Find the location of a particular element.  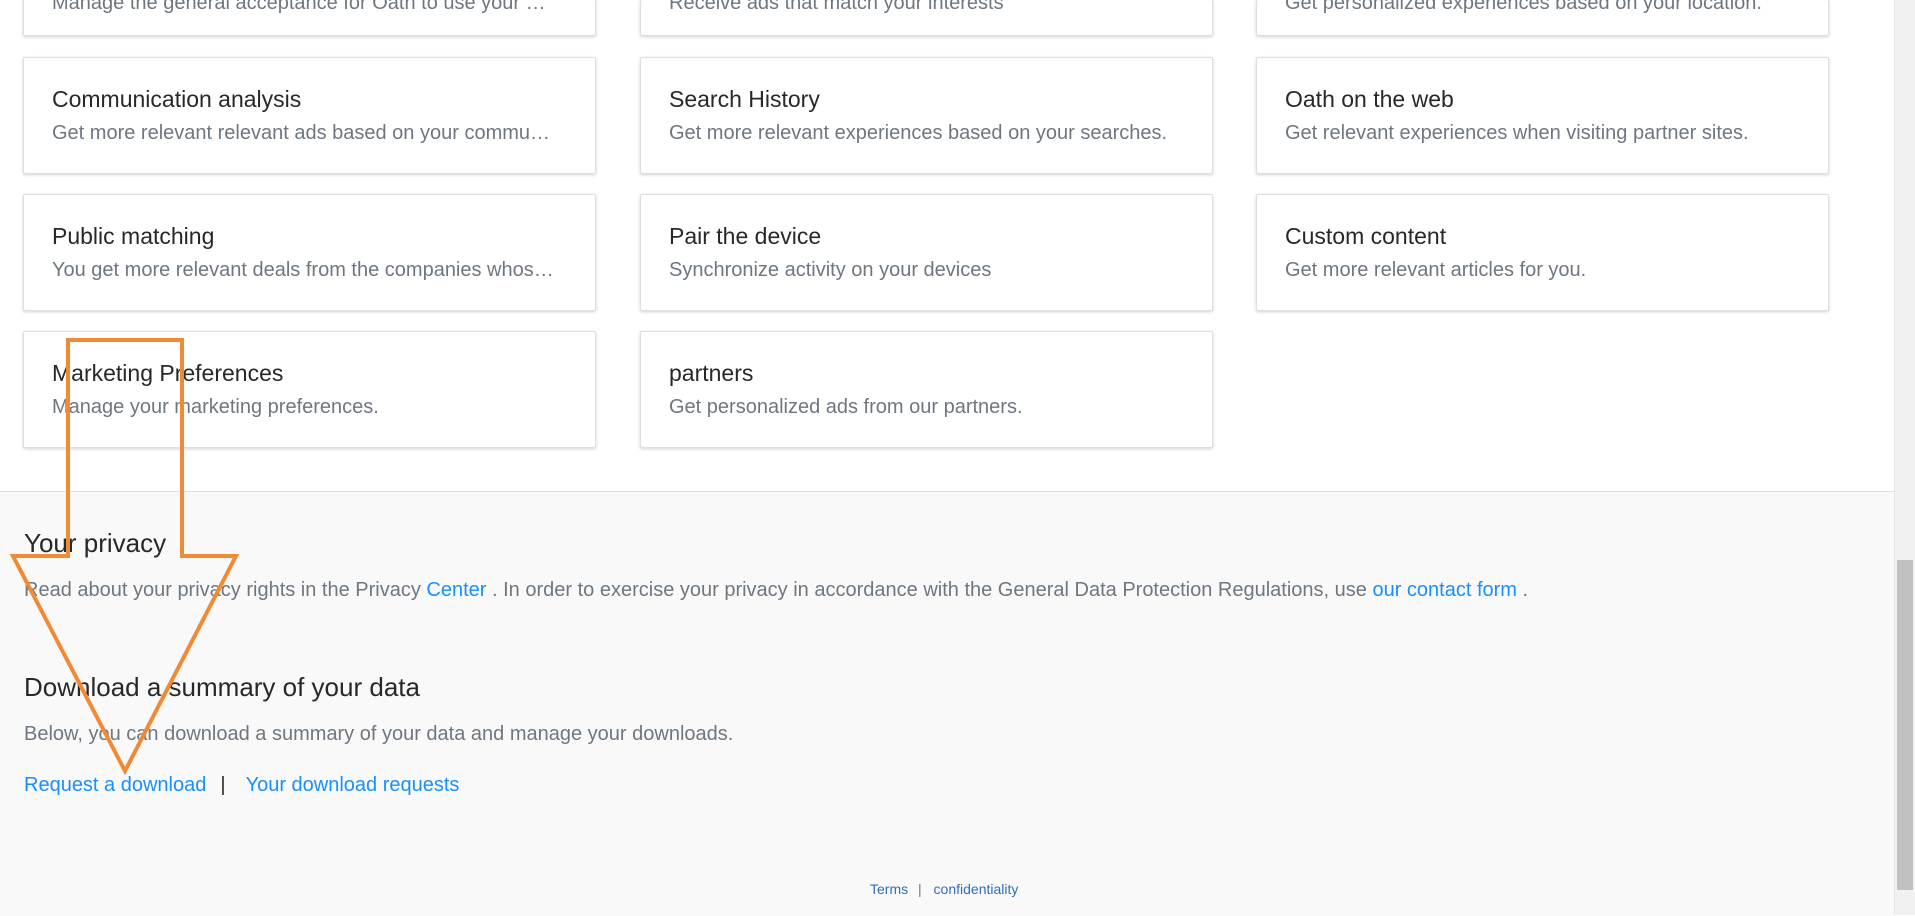

terms-link: Terms is located at coordinates (889, 889).